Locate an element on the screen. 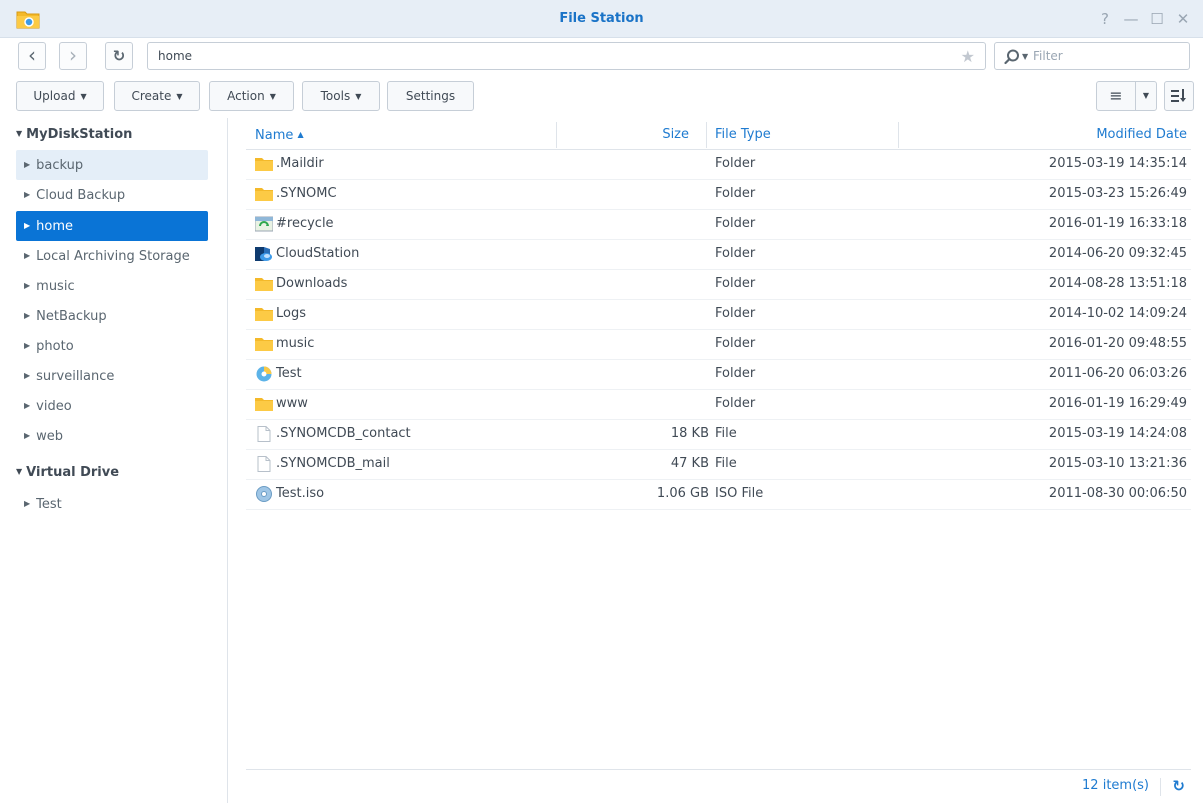  sidebar-item-home: ▶ home is located at coordinates (112, 226).